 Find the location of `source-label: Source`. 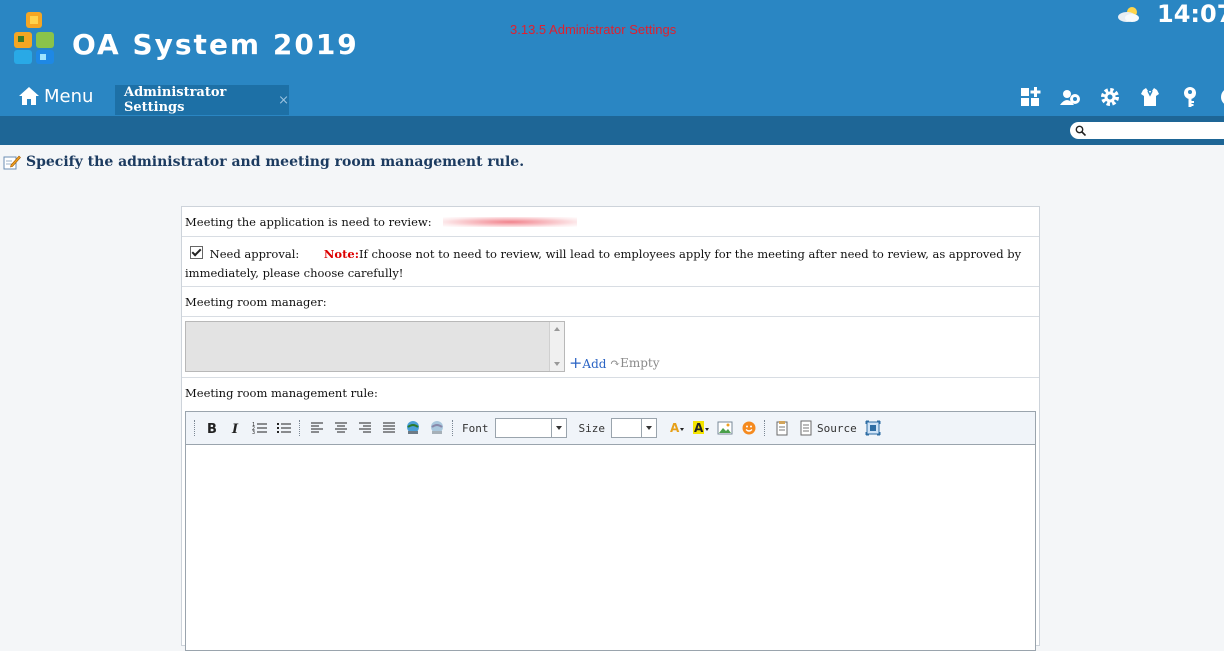

source-label: Source is located at coordinates (837, 428).